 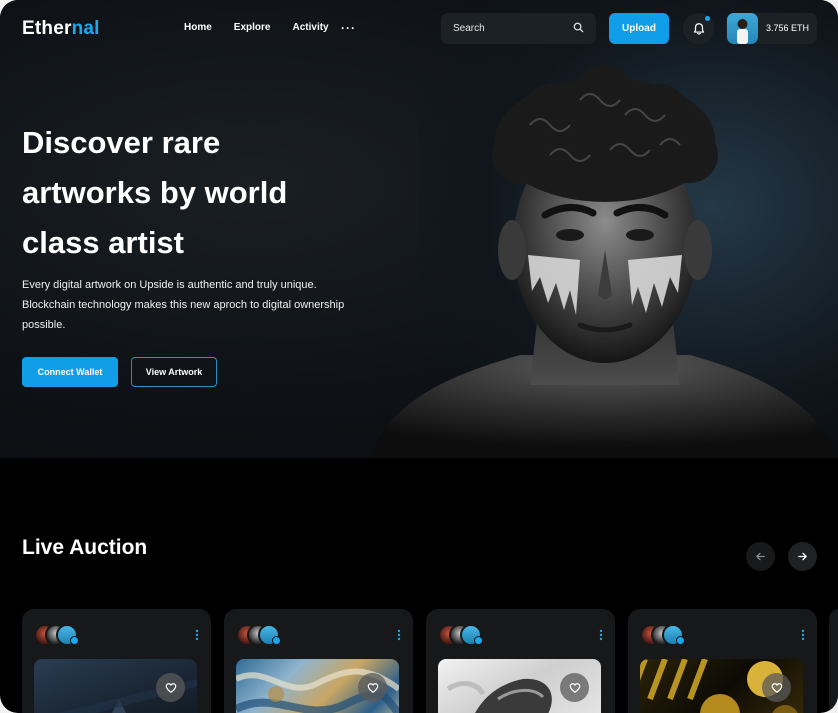 I want to click on nav-activity: Activity, so click(x=310, y=27).